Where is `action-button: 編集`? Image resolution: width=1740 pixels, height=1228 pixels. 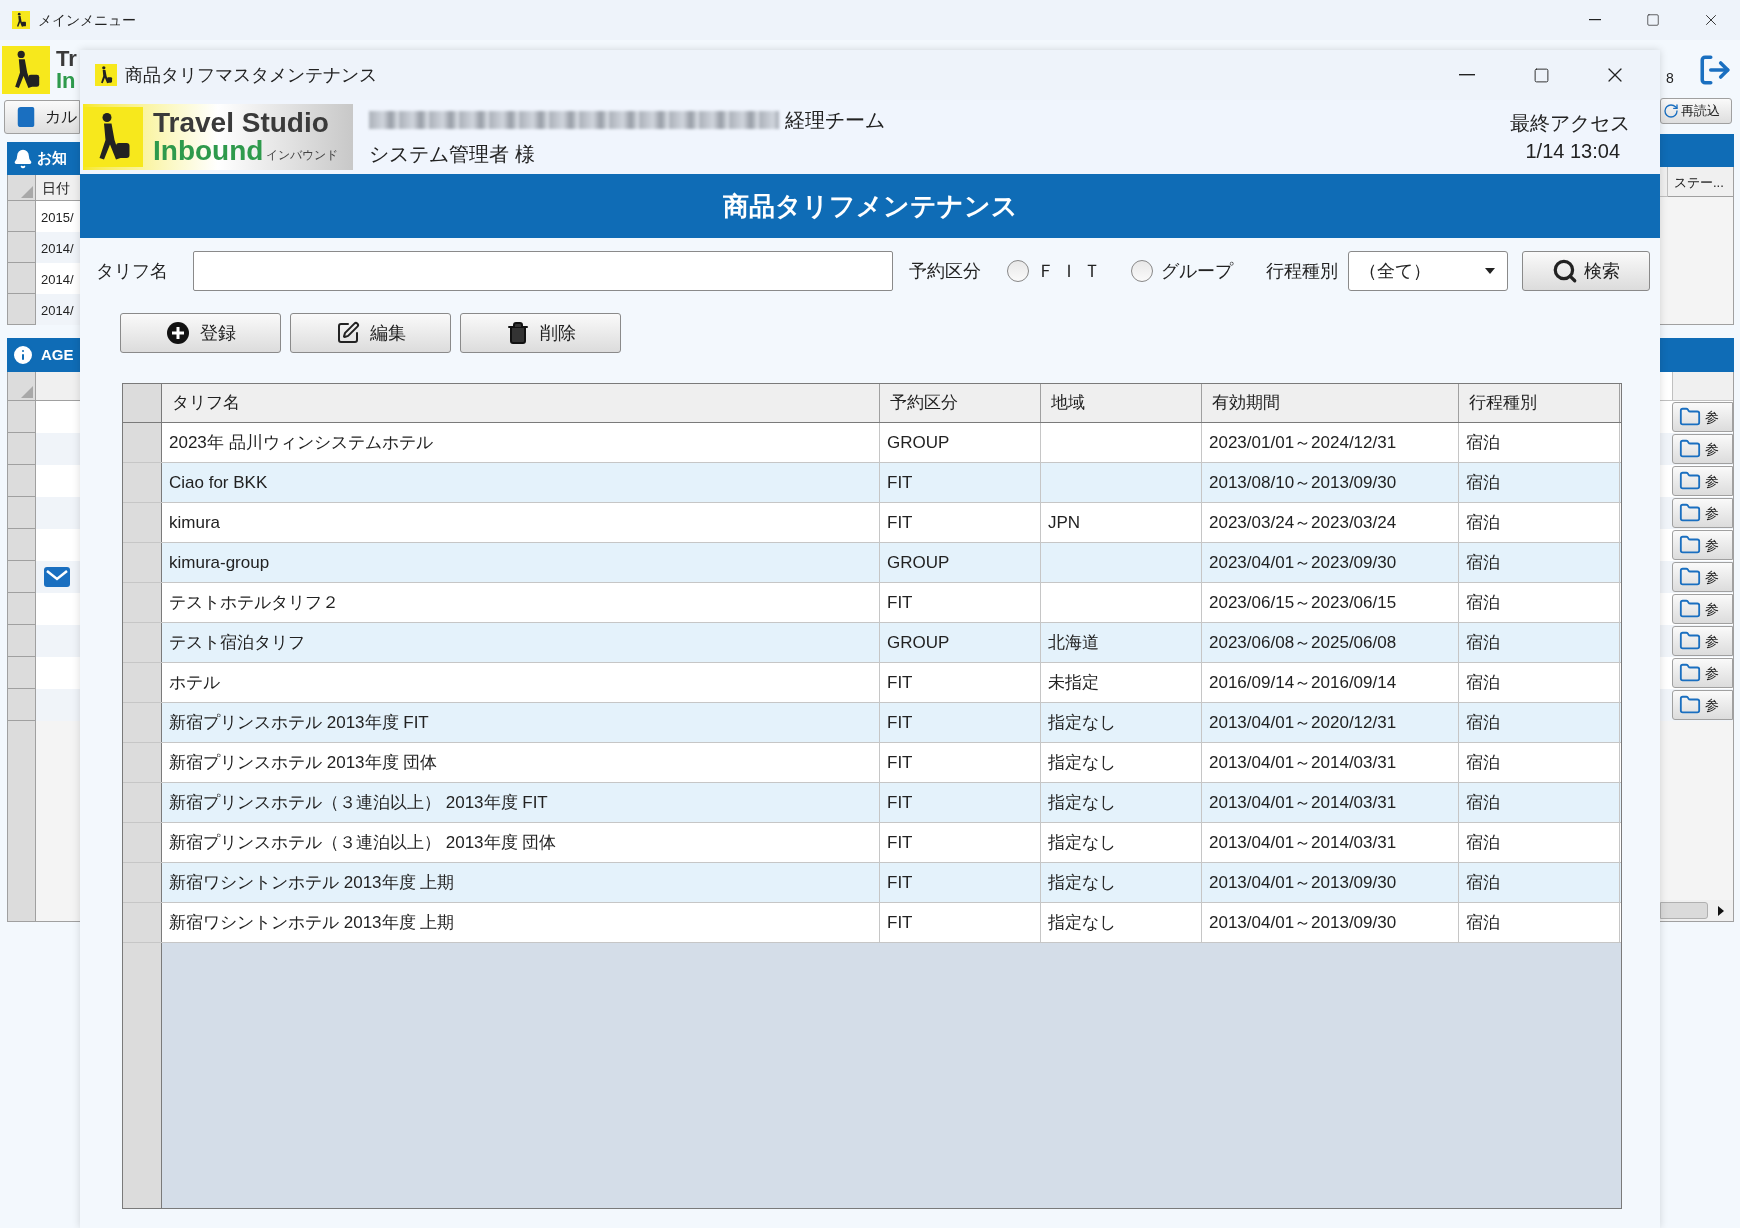
action-button: 編集 is located at coordinates (370, 333).